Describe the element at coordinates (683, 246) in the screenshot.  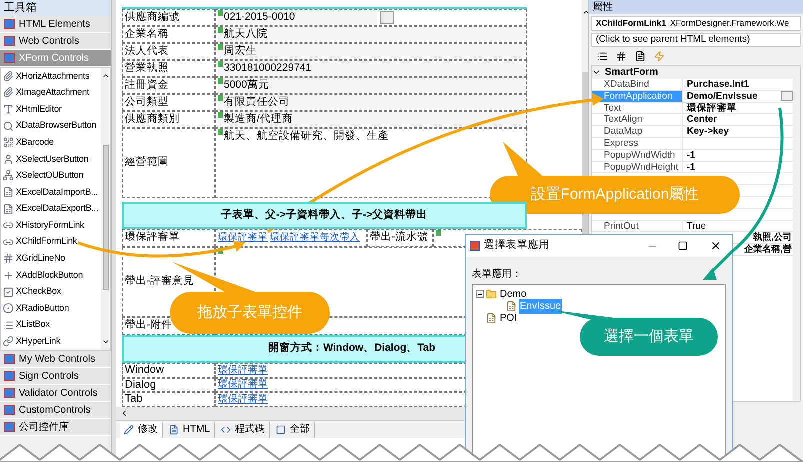
I see `maximize-icon` at that location.